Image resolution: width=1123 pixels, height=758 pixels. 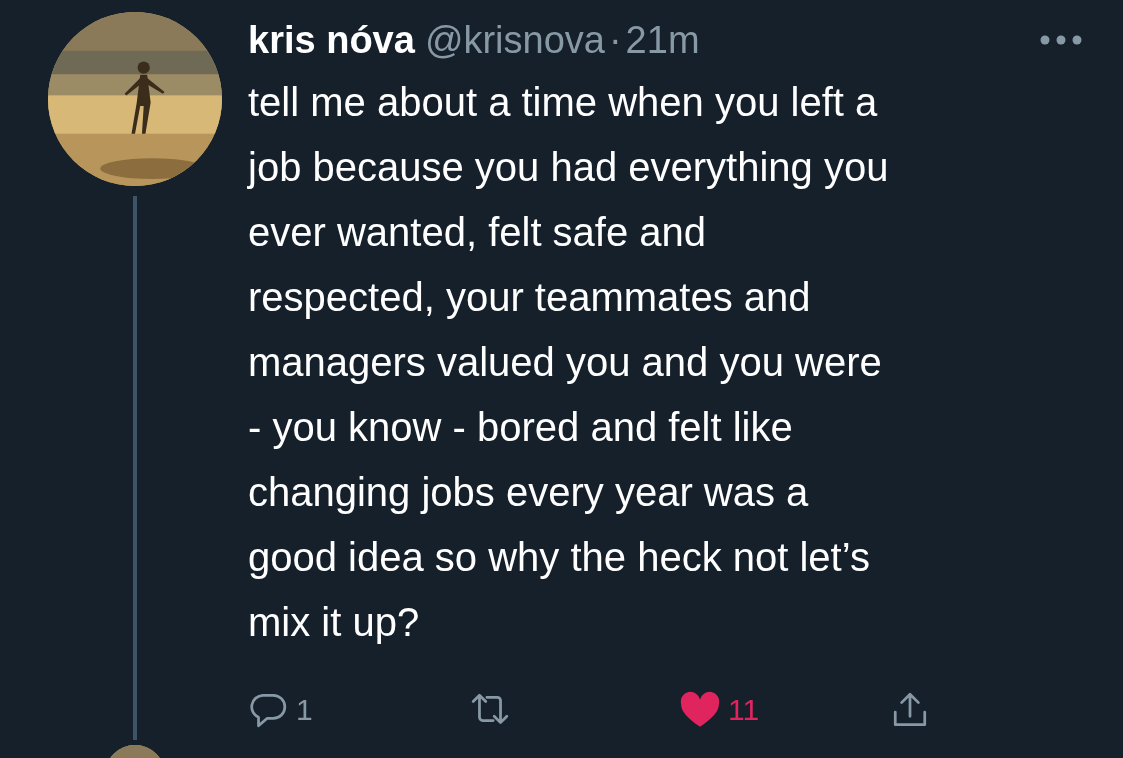 I want to click on action-count: 1, so click(x=304, y=710).